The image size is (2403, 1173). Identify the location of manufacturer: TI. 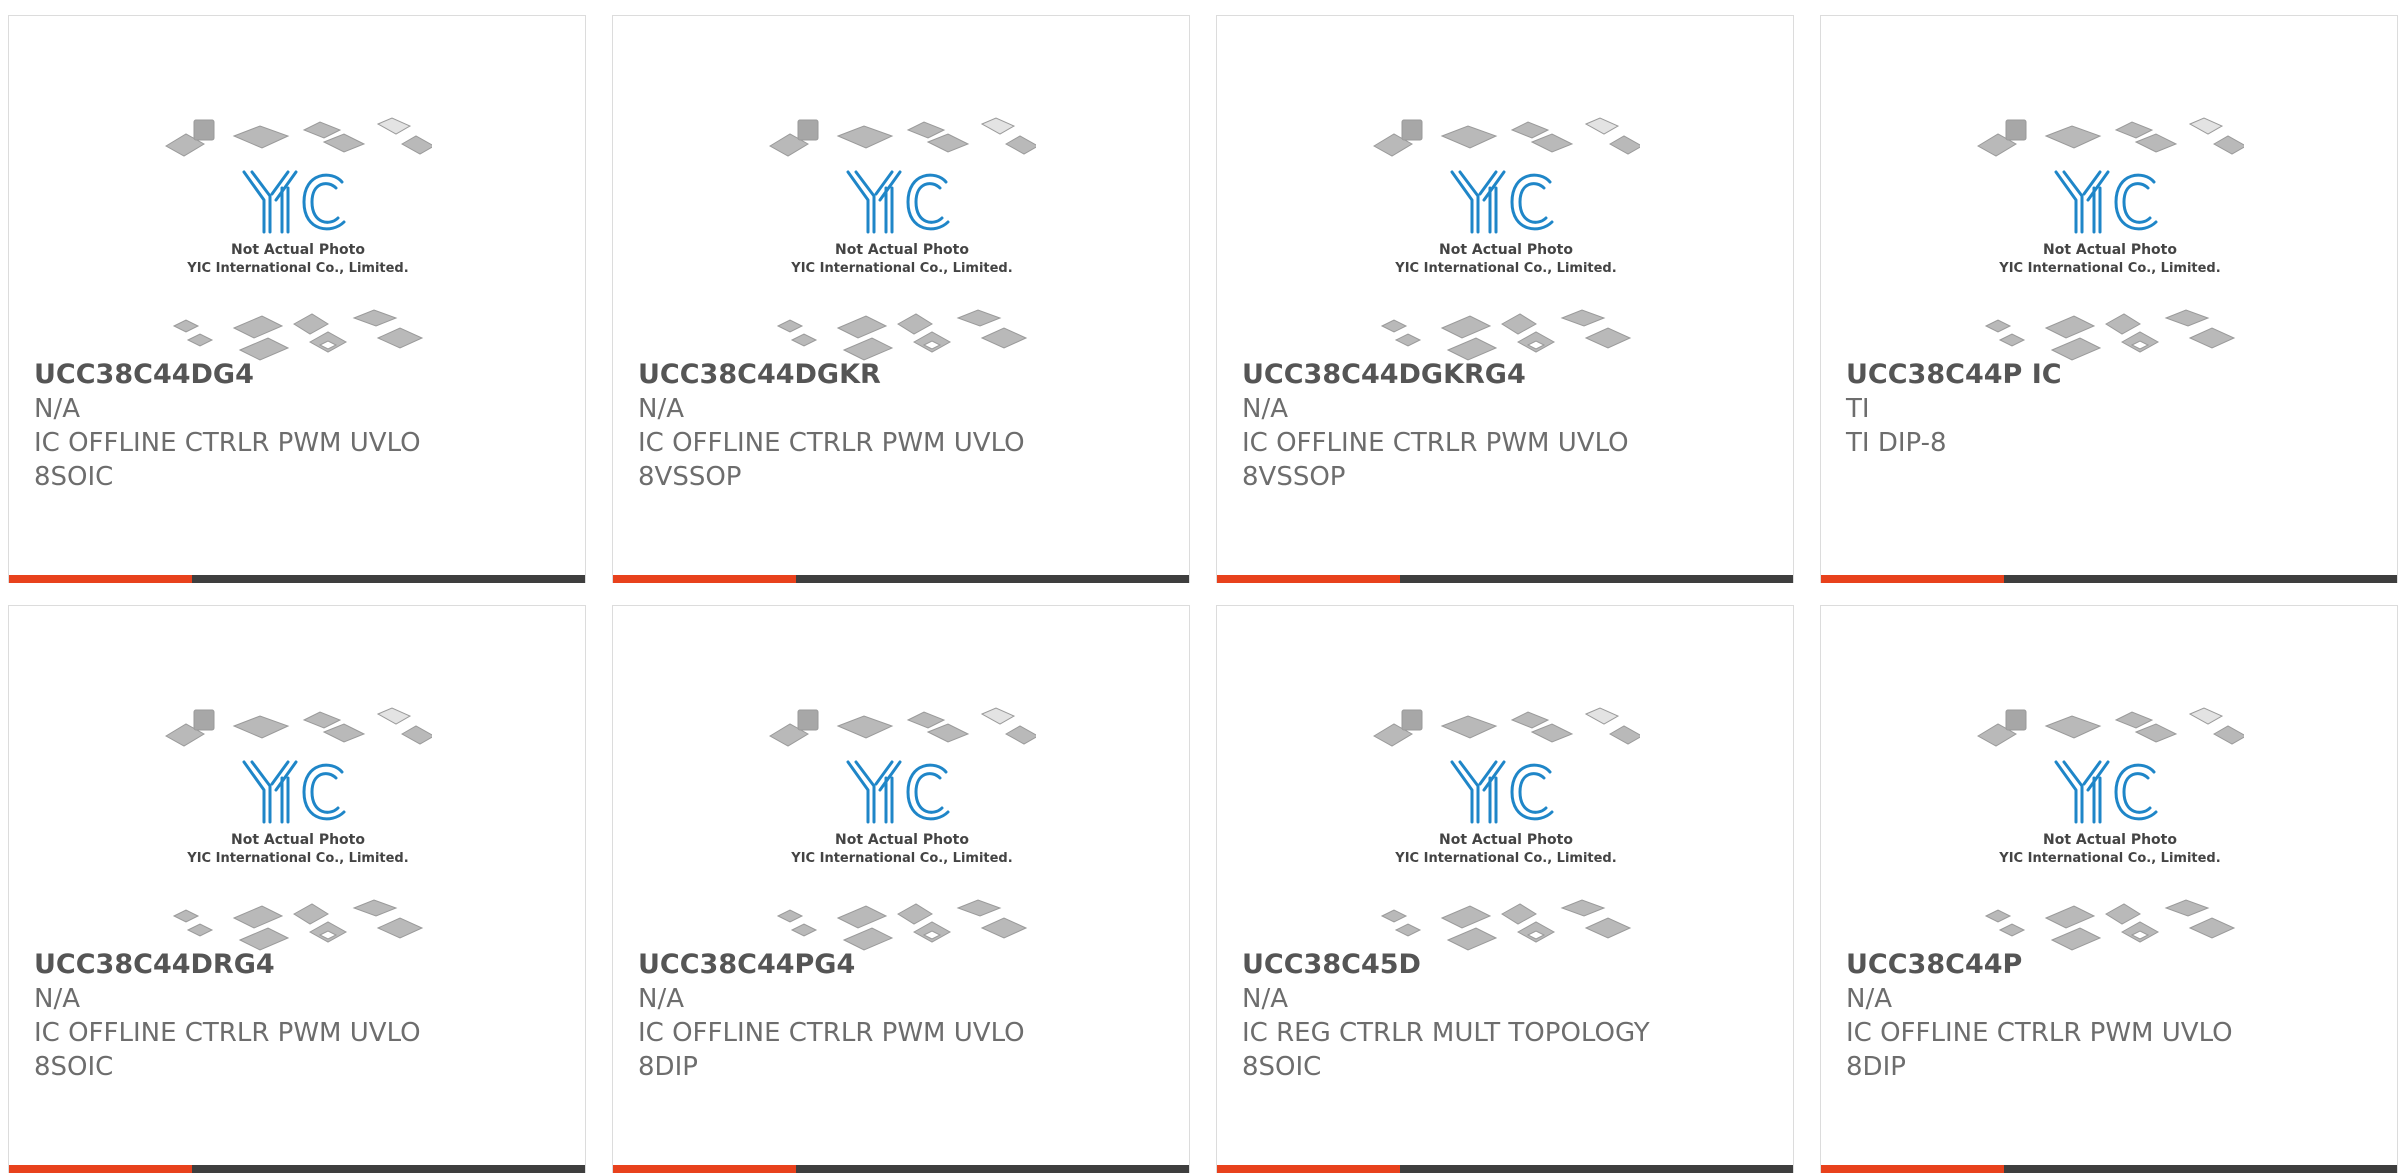
(1858, 409).